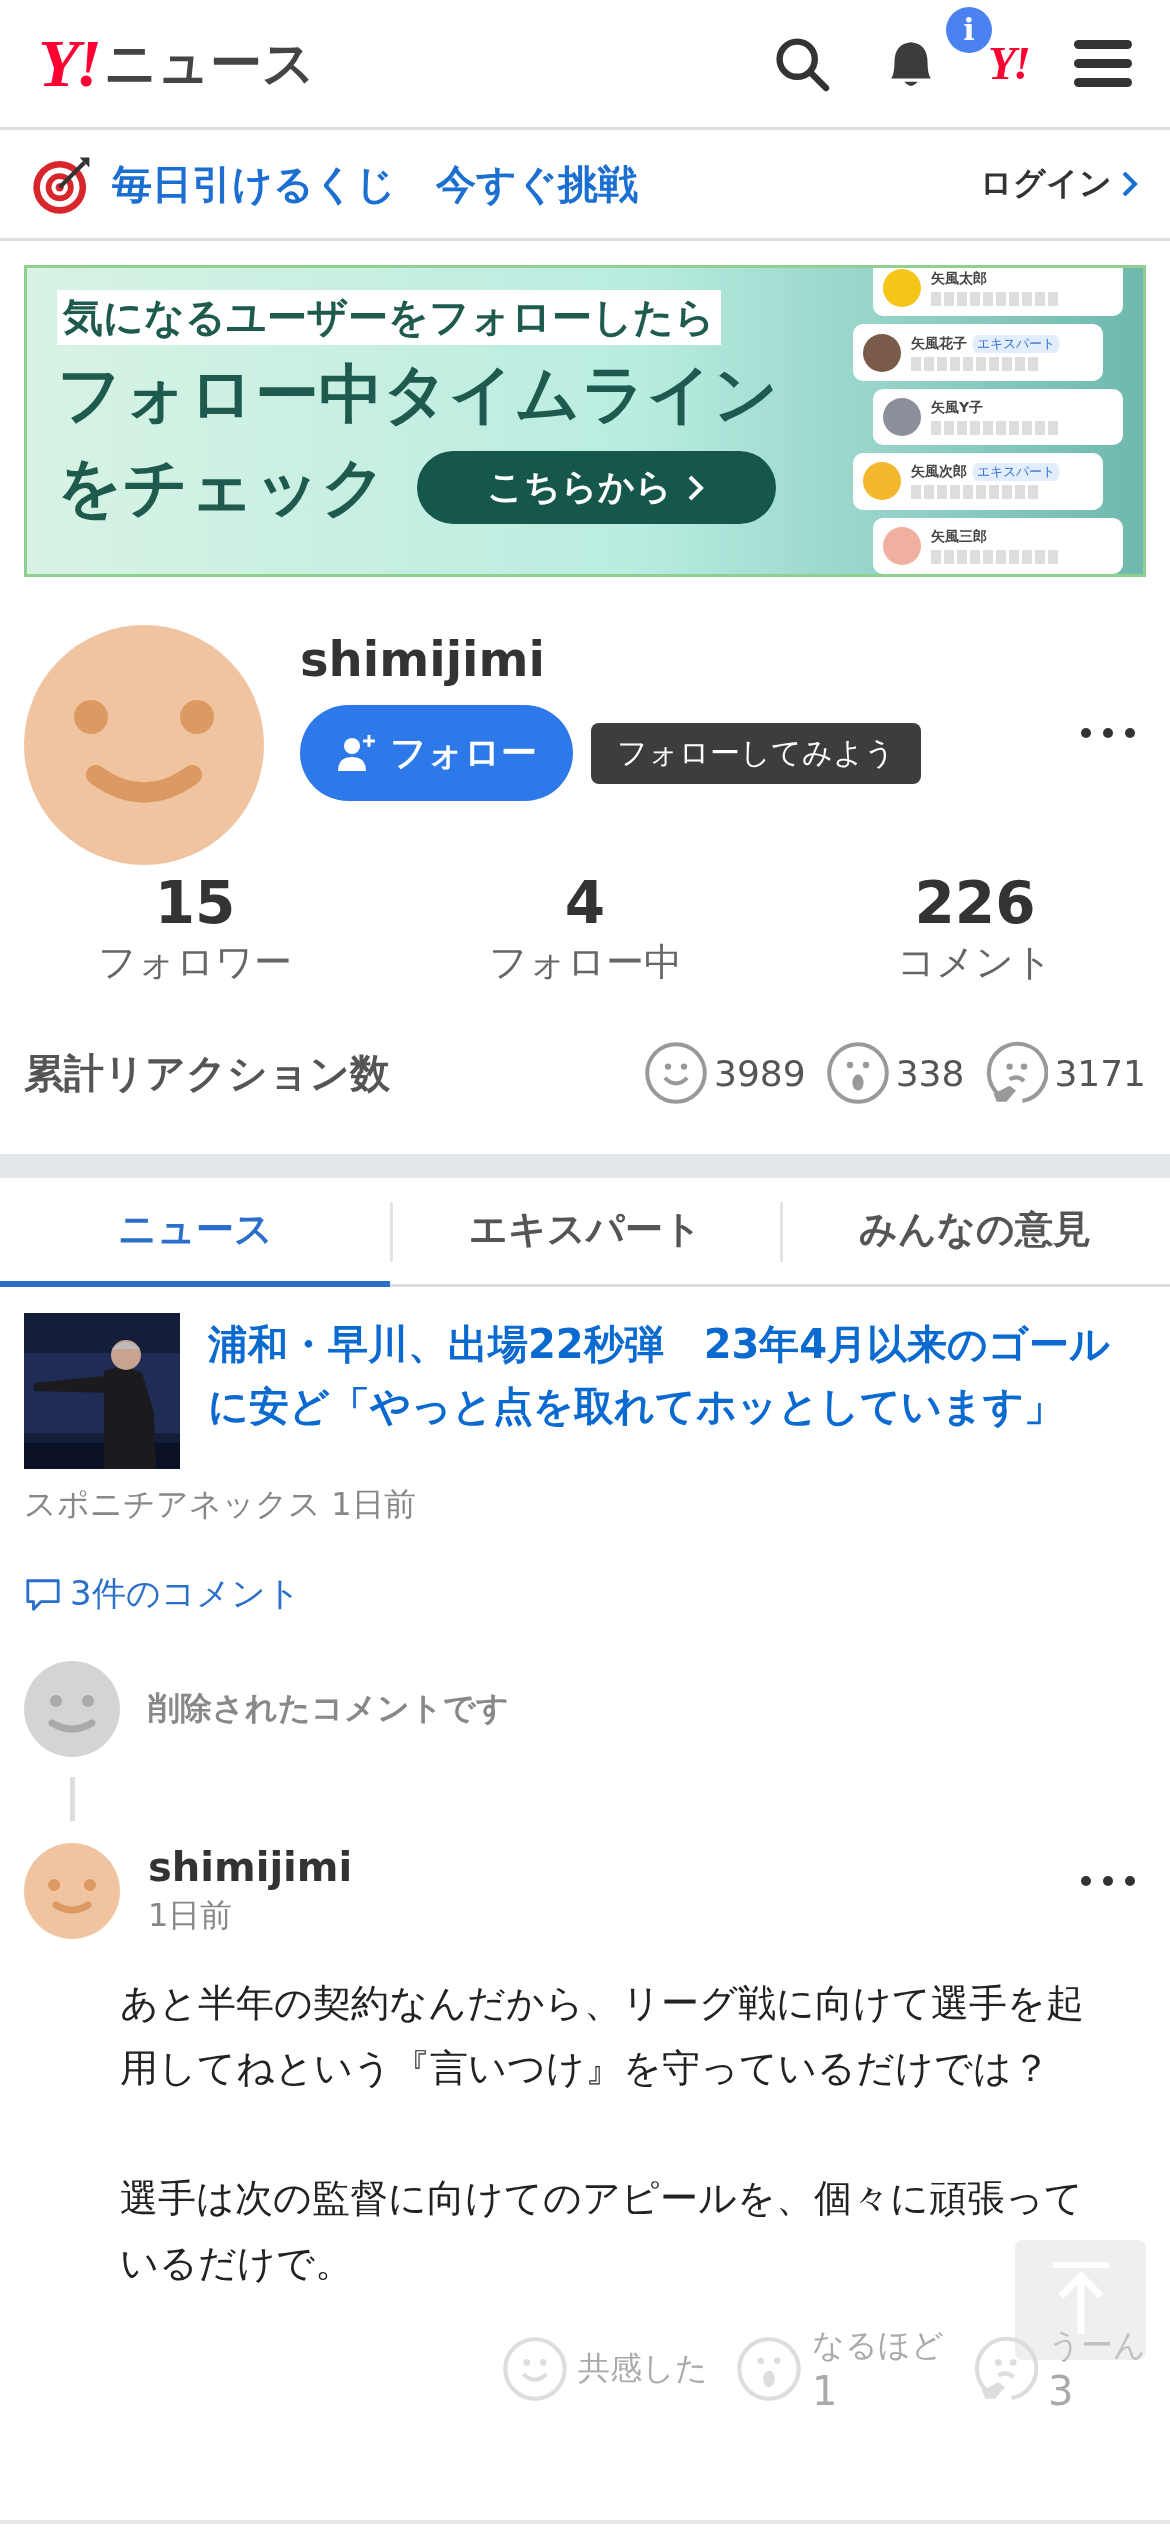 This screenshot has height=2532, width=1170. Describe the element at coordinates (195, 1232) in the screenshot. I see `tab: ニュース` at that location.